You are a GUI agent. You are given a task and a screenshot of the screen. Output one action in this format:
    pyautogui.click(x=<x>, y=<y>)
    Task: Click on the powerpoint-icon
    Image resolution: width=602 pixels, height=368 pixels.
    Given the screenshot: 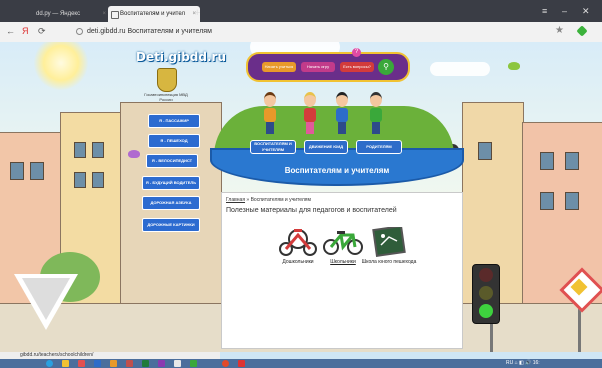 What is the action you would take?
    pyautogui.click(x=129, y=363)
    